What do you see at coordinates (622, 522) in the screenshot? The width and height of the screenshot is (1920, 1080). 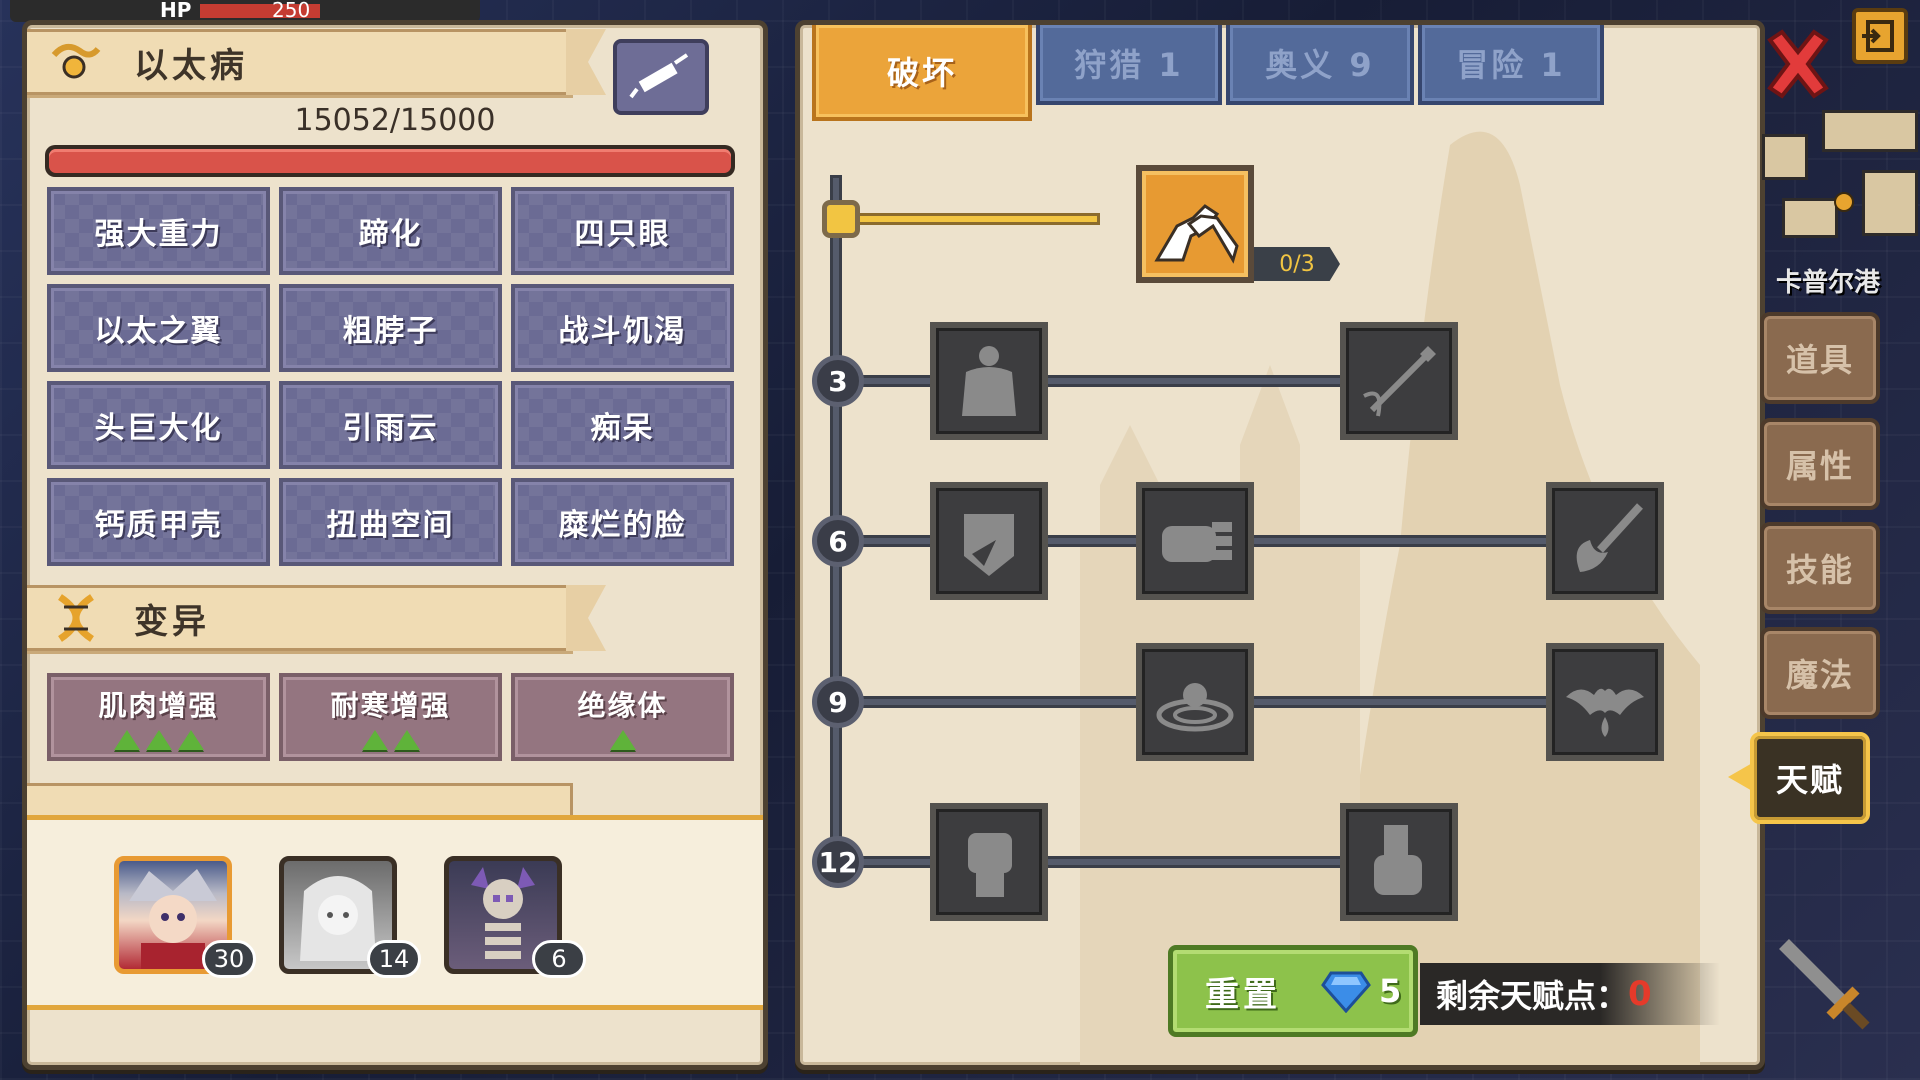 I see `trait-cell: 糜烂的脸` at bounding box center [622, 522].